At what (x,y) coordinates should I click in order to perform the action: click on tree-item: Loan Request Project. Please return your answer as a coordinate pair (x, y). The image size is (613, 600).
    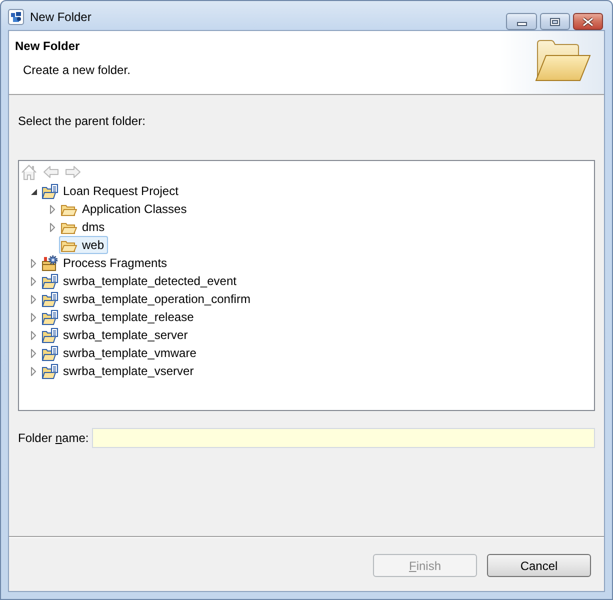
    Looking at the image, I should click on (111, 191).